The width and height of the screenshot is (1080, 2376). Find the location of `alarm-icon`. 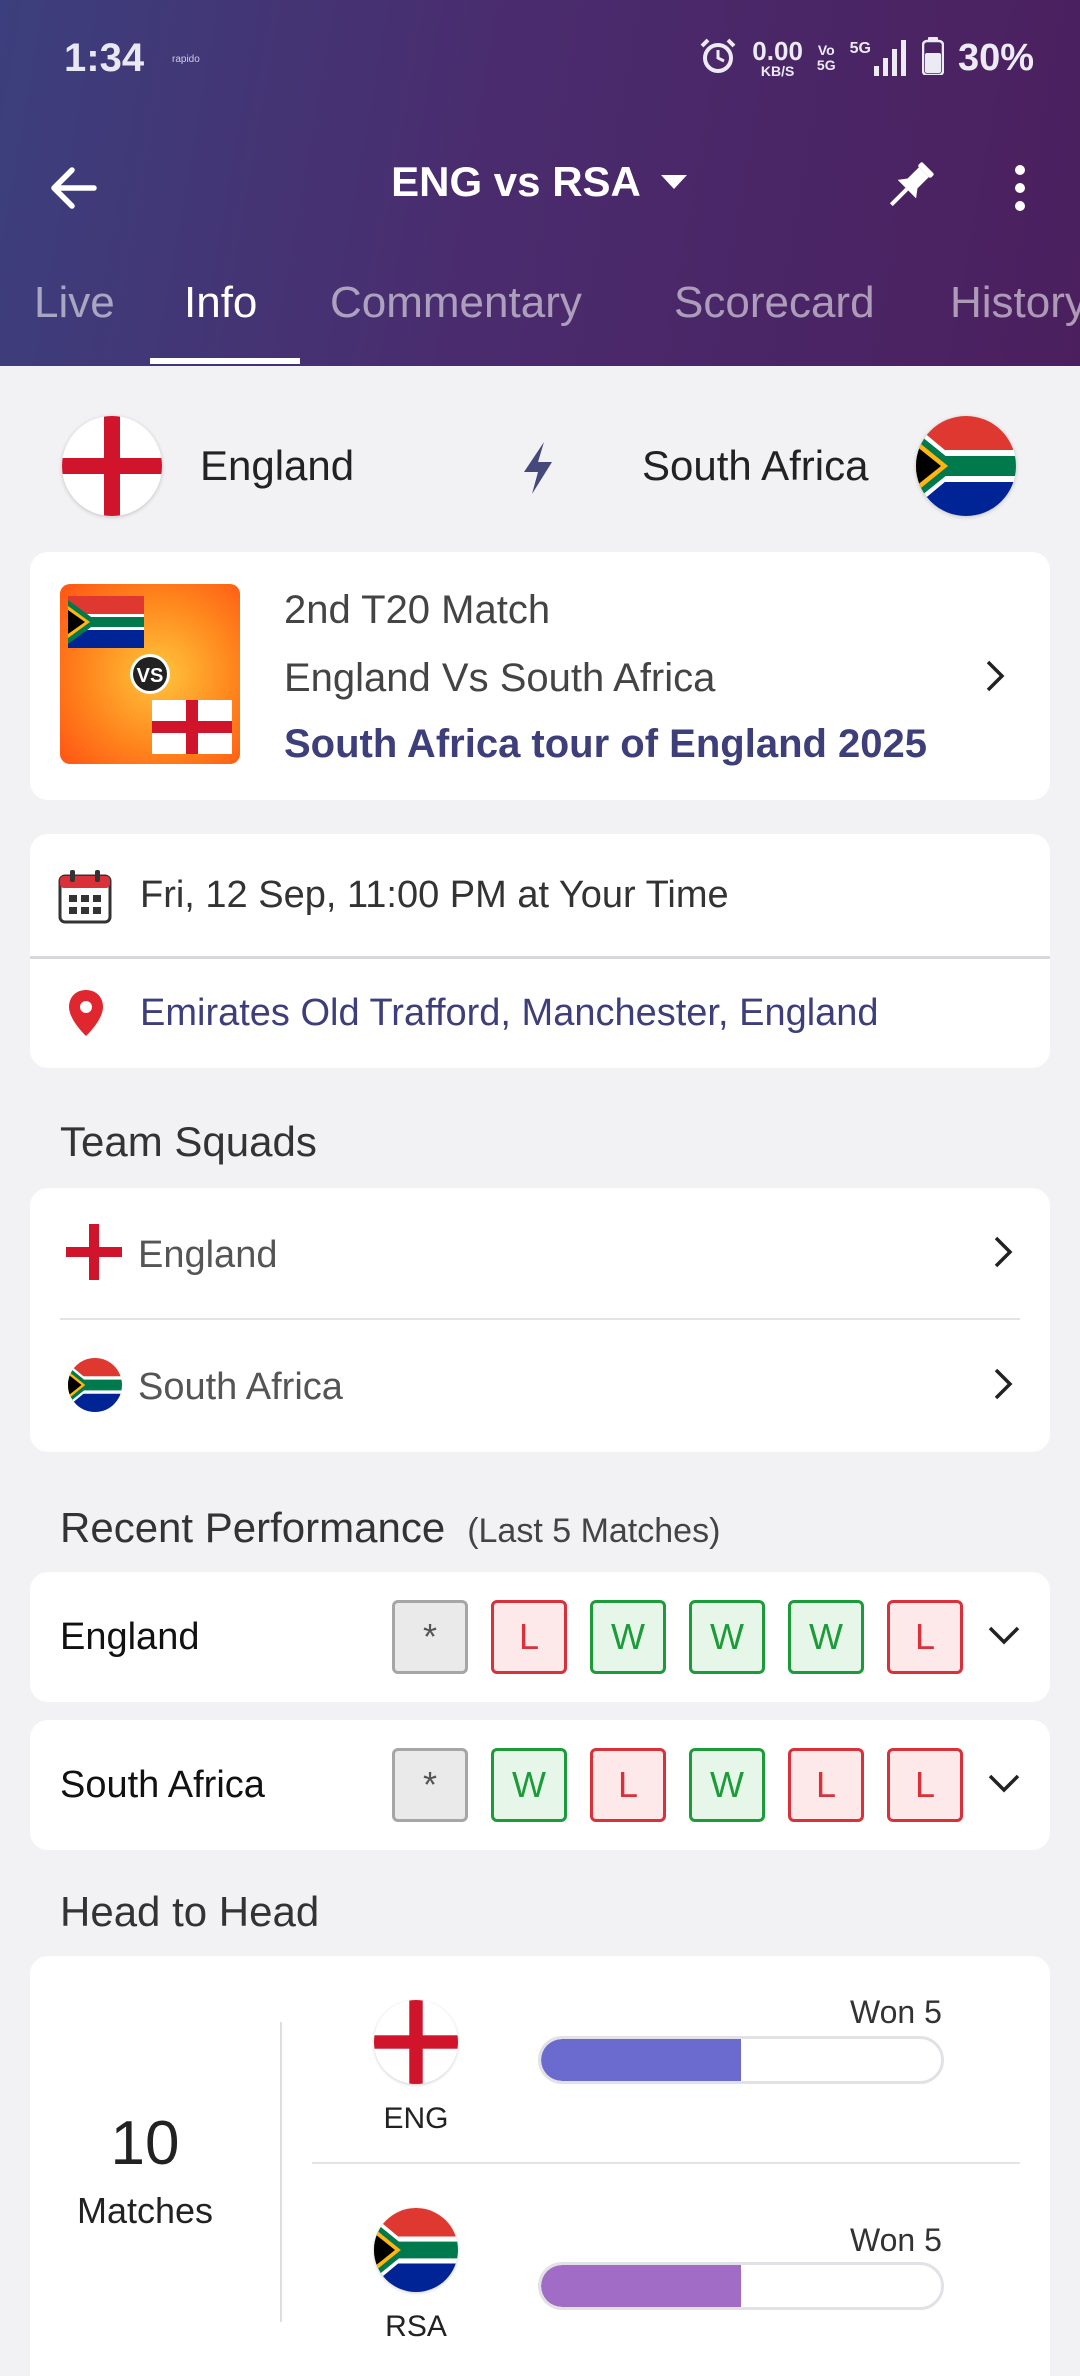

alarm-icon is located at coordinates (718, 58).